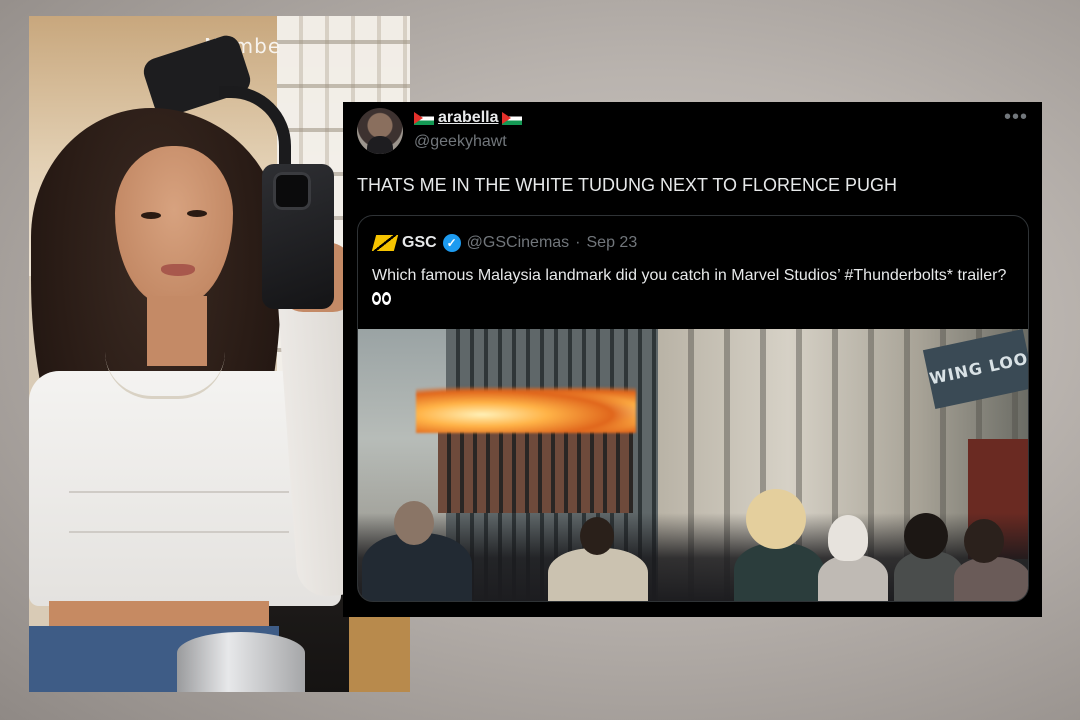 The width and height of the screenshot is (1080, 720). Describe the element at coordinates (197, 213) in the screenshot. I see `right-eye` at that location.